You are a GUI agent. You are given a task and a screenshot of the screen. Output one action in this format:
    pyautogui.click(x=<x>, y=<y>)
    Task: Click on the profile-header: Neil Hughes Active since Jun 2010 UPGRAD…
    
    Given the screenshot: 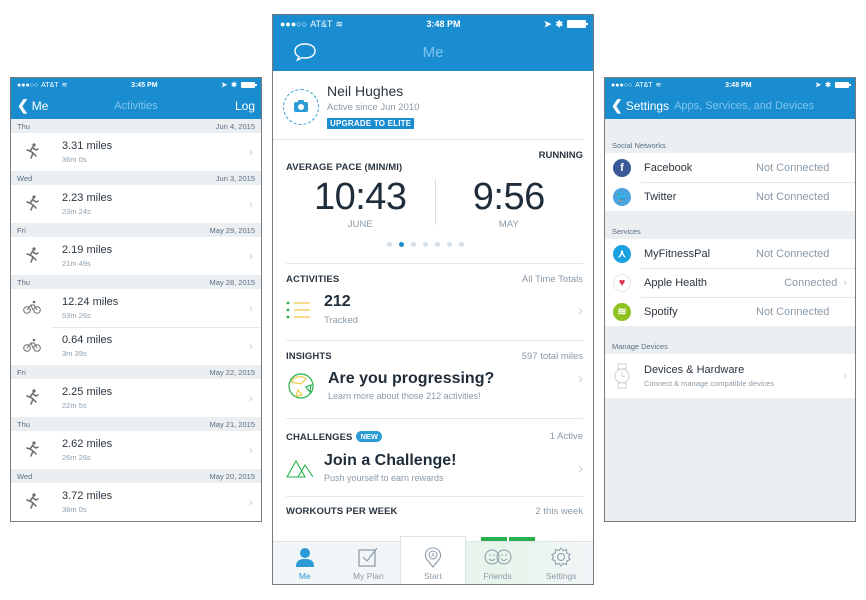 What is the action you would take?
    pyautogui.click(x=428, y=105)
    